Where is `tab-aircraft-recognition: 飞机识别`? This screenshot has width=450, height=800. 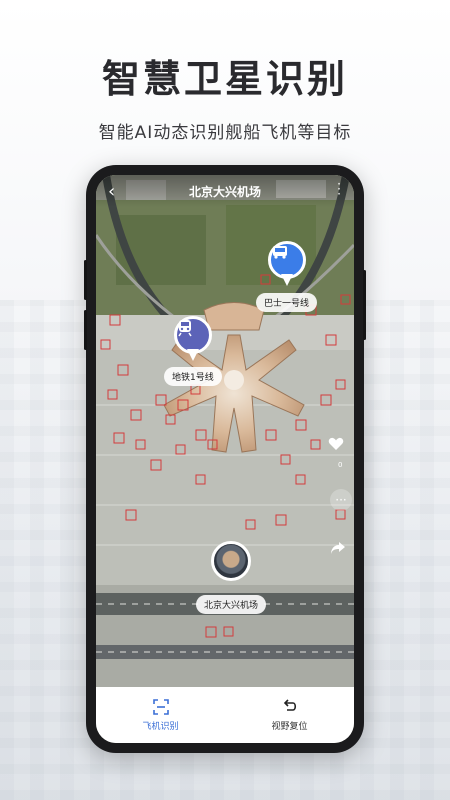 tab-aircraft-recognition: 飞机识别 is located at coordinates (160, 715).